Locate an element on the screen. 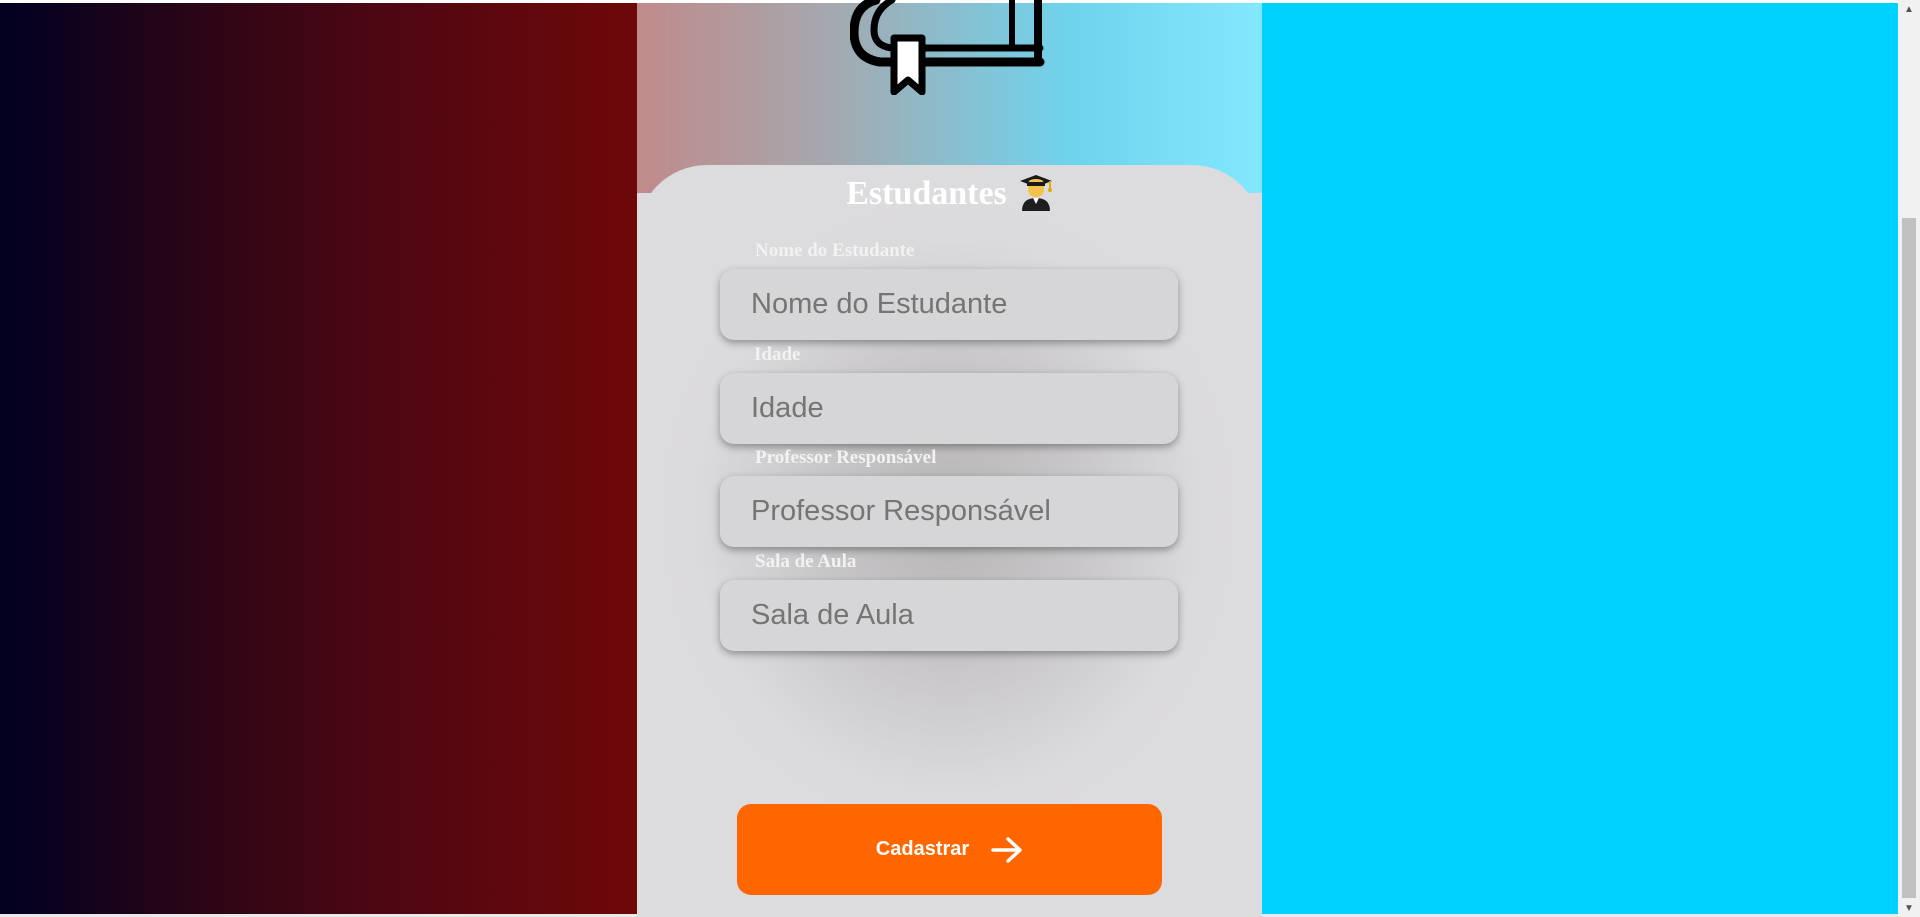 The height and width of the screenshot is (917, 1920). form-title: Estudantes is located at coordinates (949, 195).